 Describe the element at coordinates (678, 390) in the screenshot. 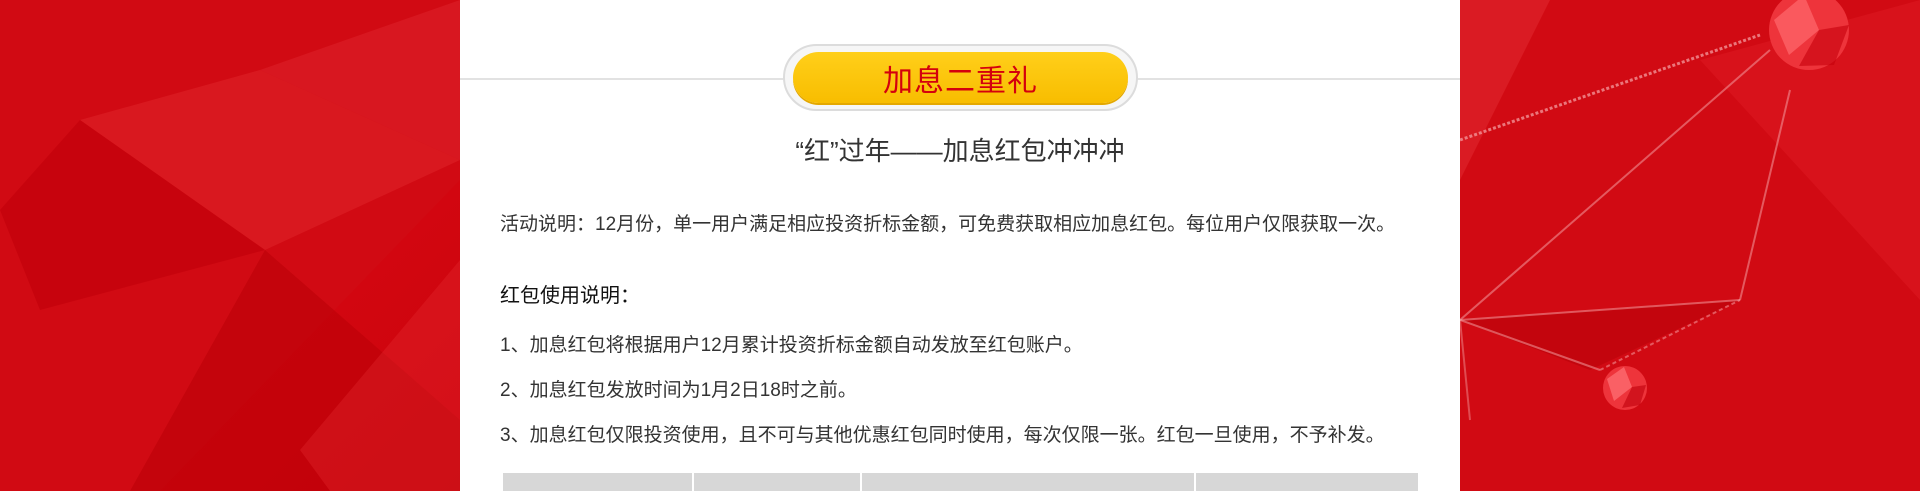

I see `rule-item: 2、加息红包发放时间为1月2日18时之前。` at that location.